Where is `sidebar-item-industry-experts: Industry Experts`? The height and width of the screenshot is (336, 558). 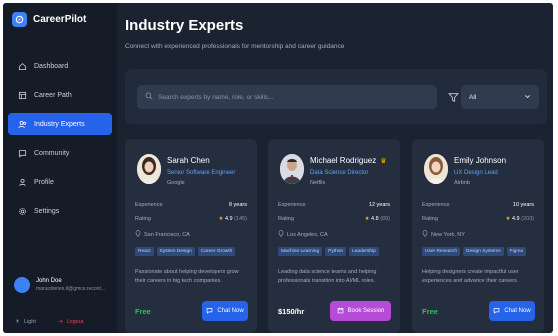
sidebar-item-industry-experts: Industry Experts is located at coordinates (60, 124).